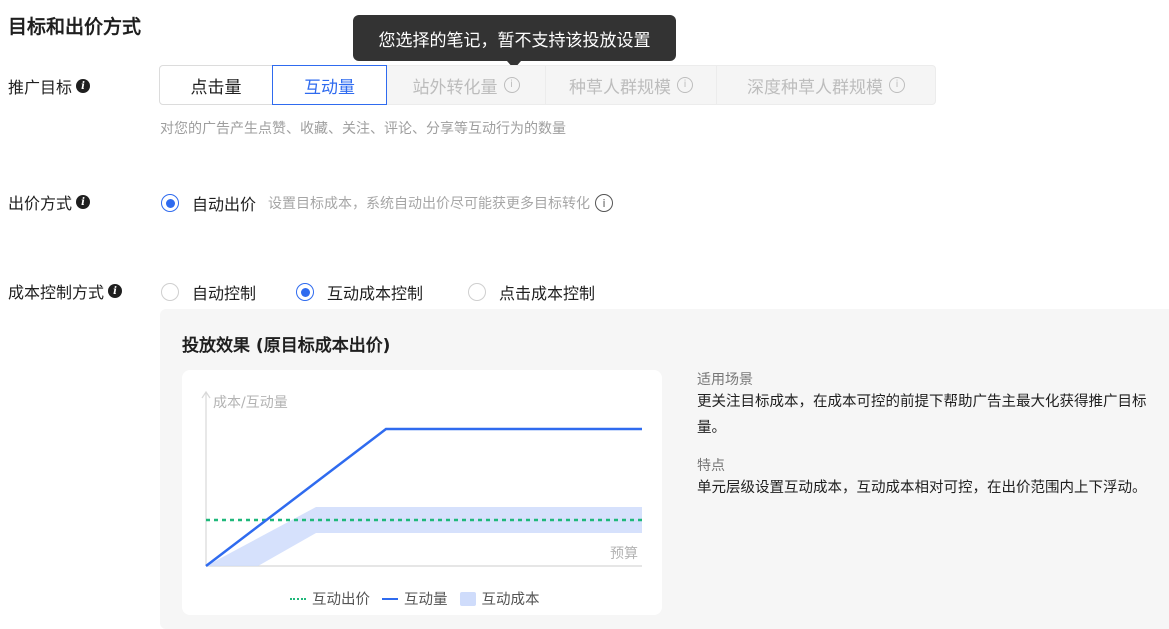 The height and width of the screenshot is (629, 1169). What do you see at coordinates (75, 27) in the screenshot?
I see `section-title: 目标和出价方式` at bounding box center [75, 27].